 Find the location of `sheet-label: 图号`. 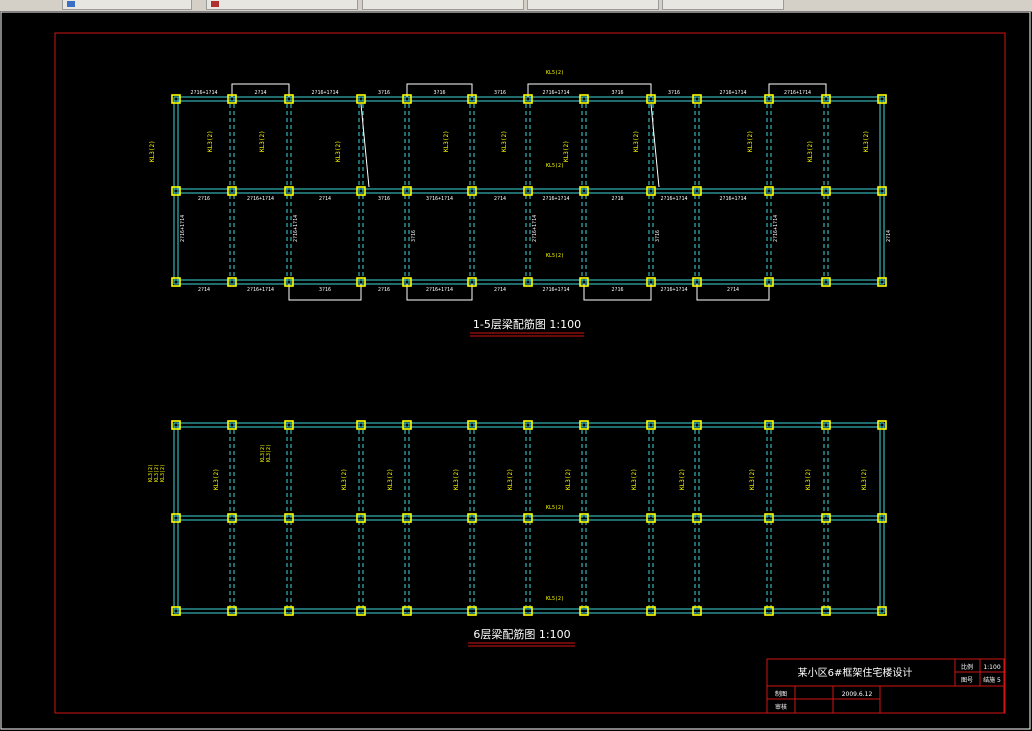

sheet-label: 图号 is located at coordinates (967, 680).